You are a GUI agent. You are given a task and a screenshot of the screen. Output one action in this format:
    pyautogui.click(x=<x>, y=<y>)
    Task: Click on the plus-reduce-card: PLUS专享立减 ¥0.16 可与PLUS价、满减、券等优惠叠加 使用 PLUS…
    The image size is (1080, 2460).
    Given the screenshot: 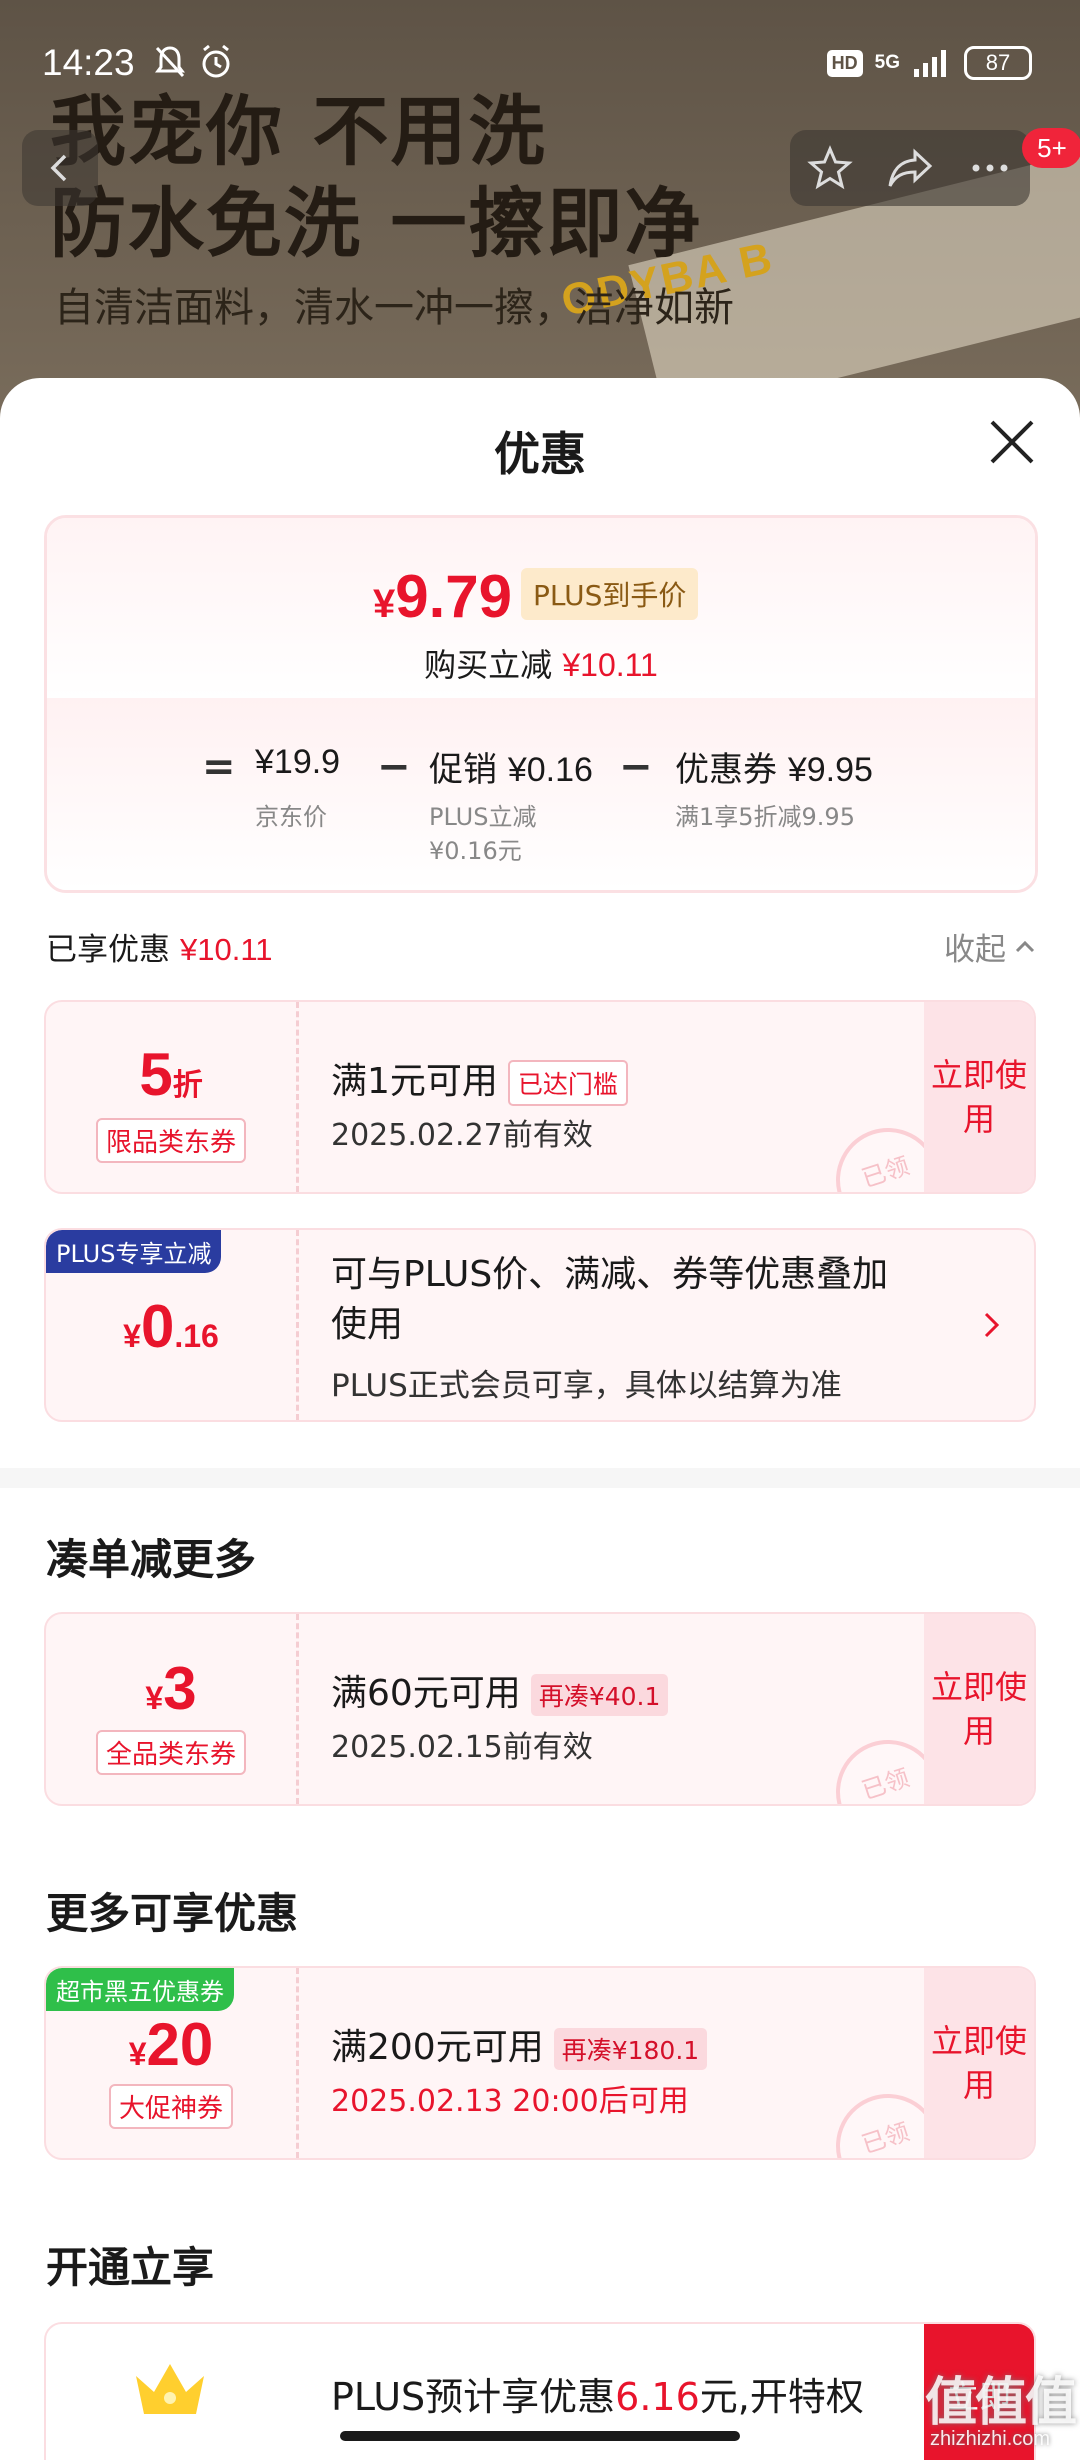 What is the action you would take?
    pyautogui.click(x=540, y=1325)
    